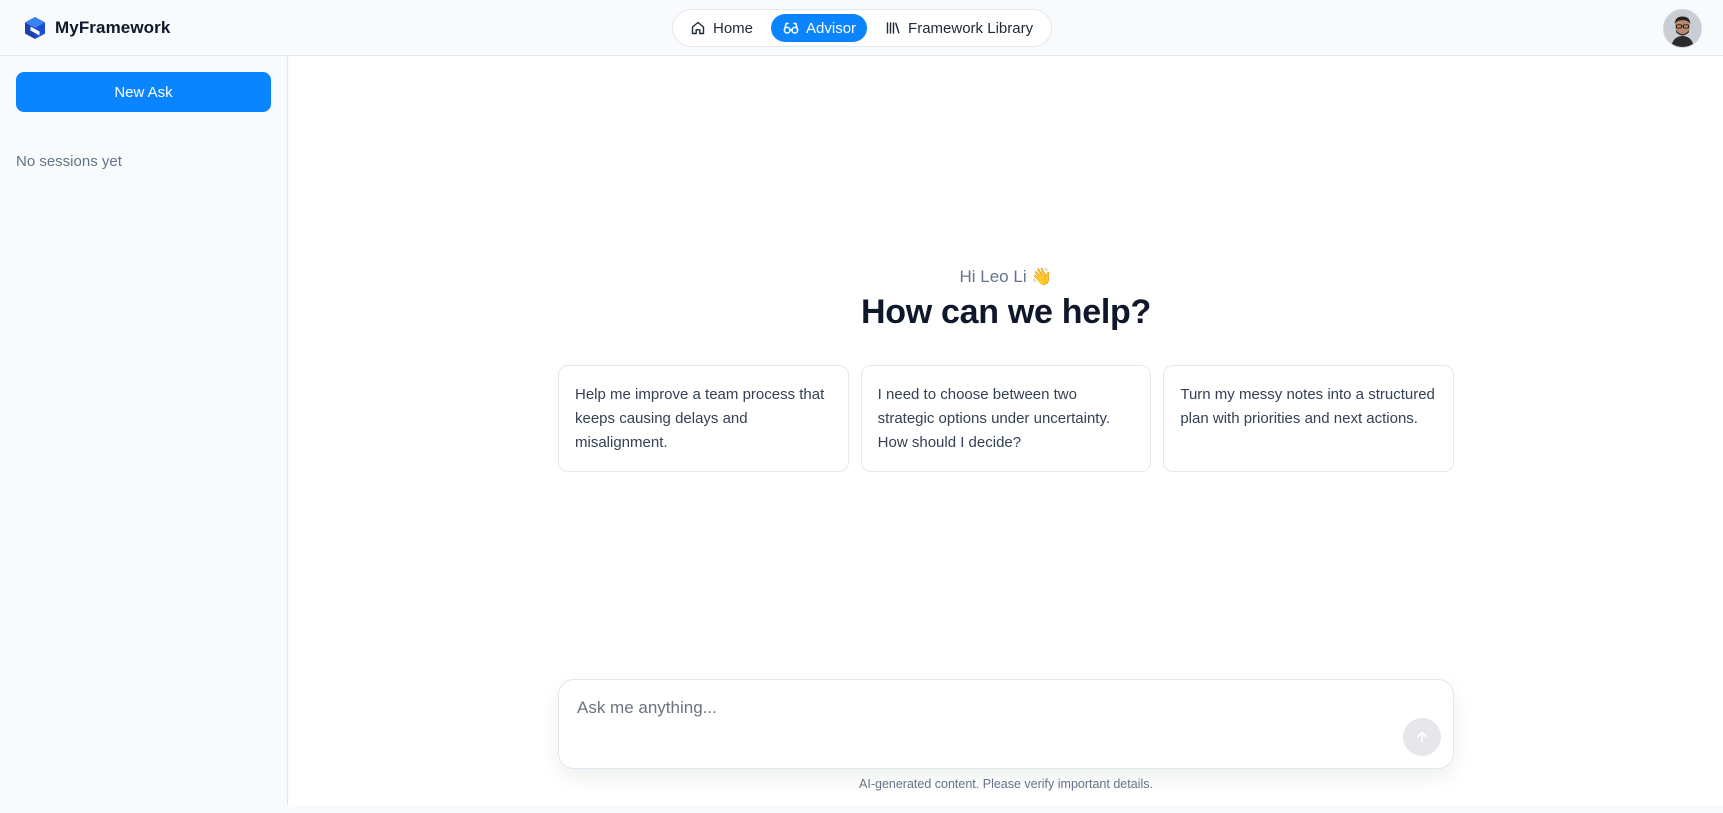 This screenshot has height=813, width=1723. I want to click on chat-composer, so click(1006, 724).